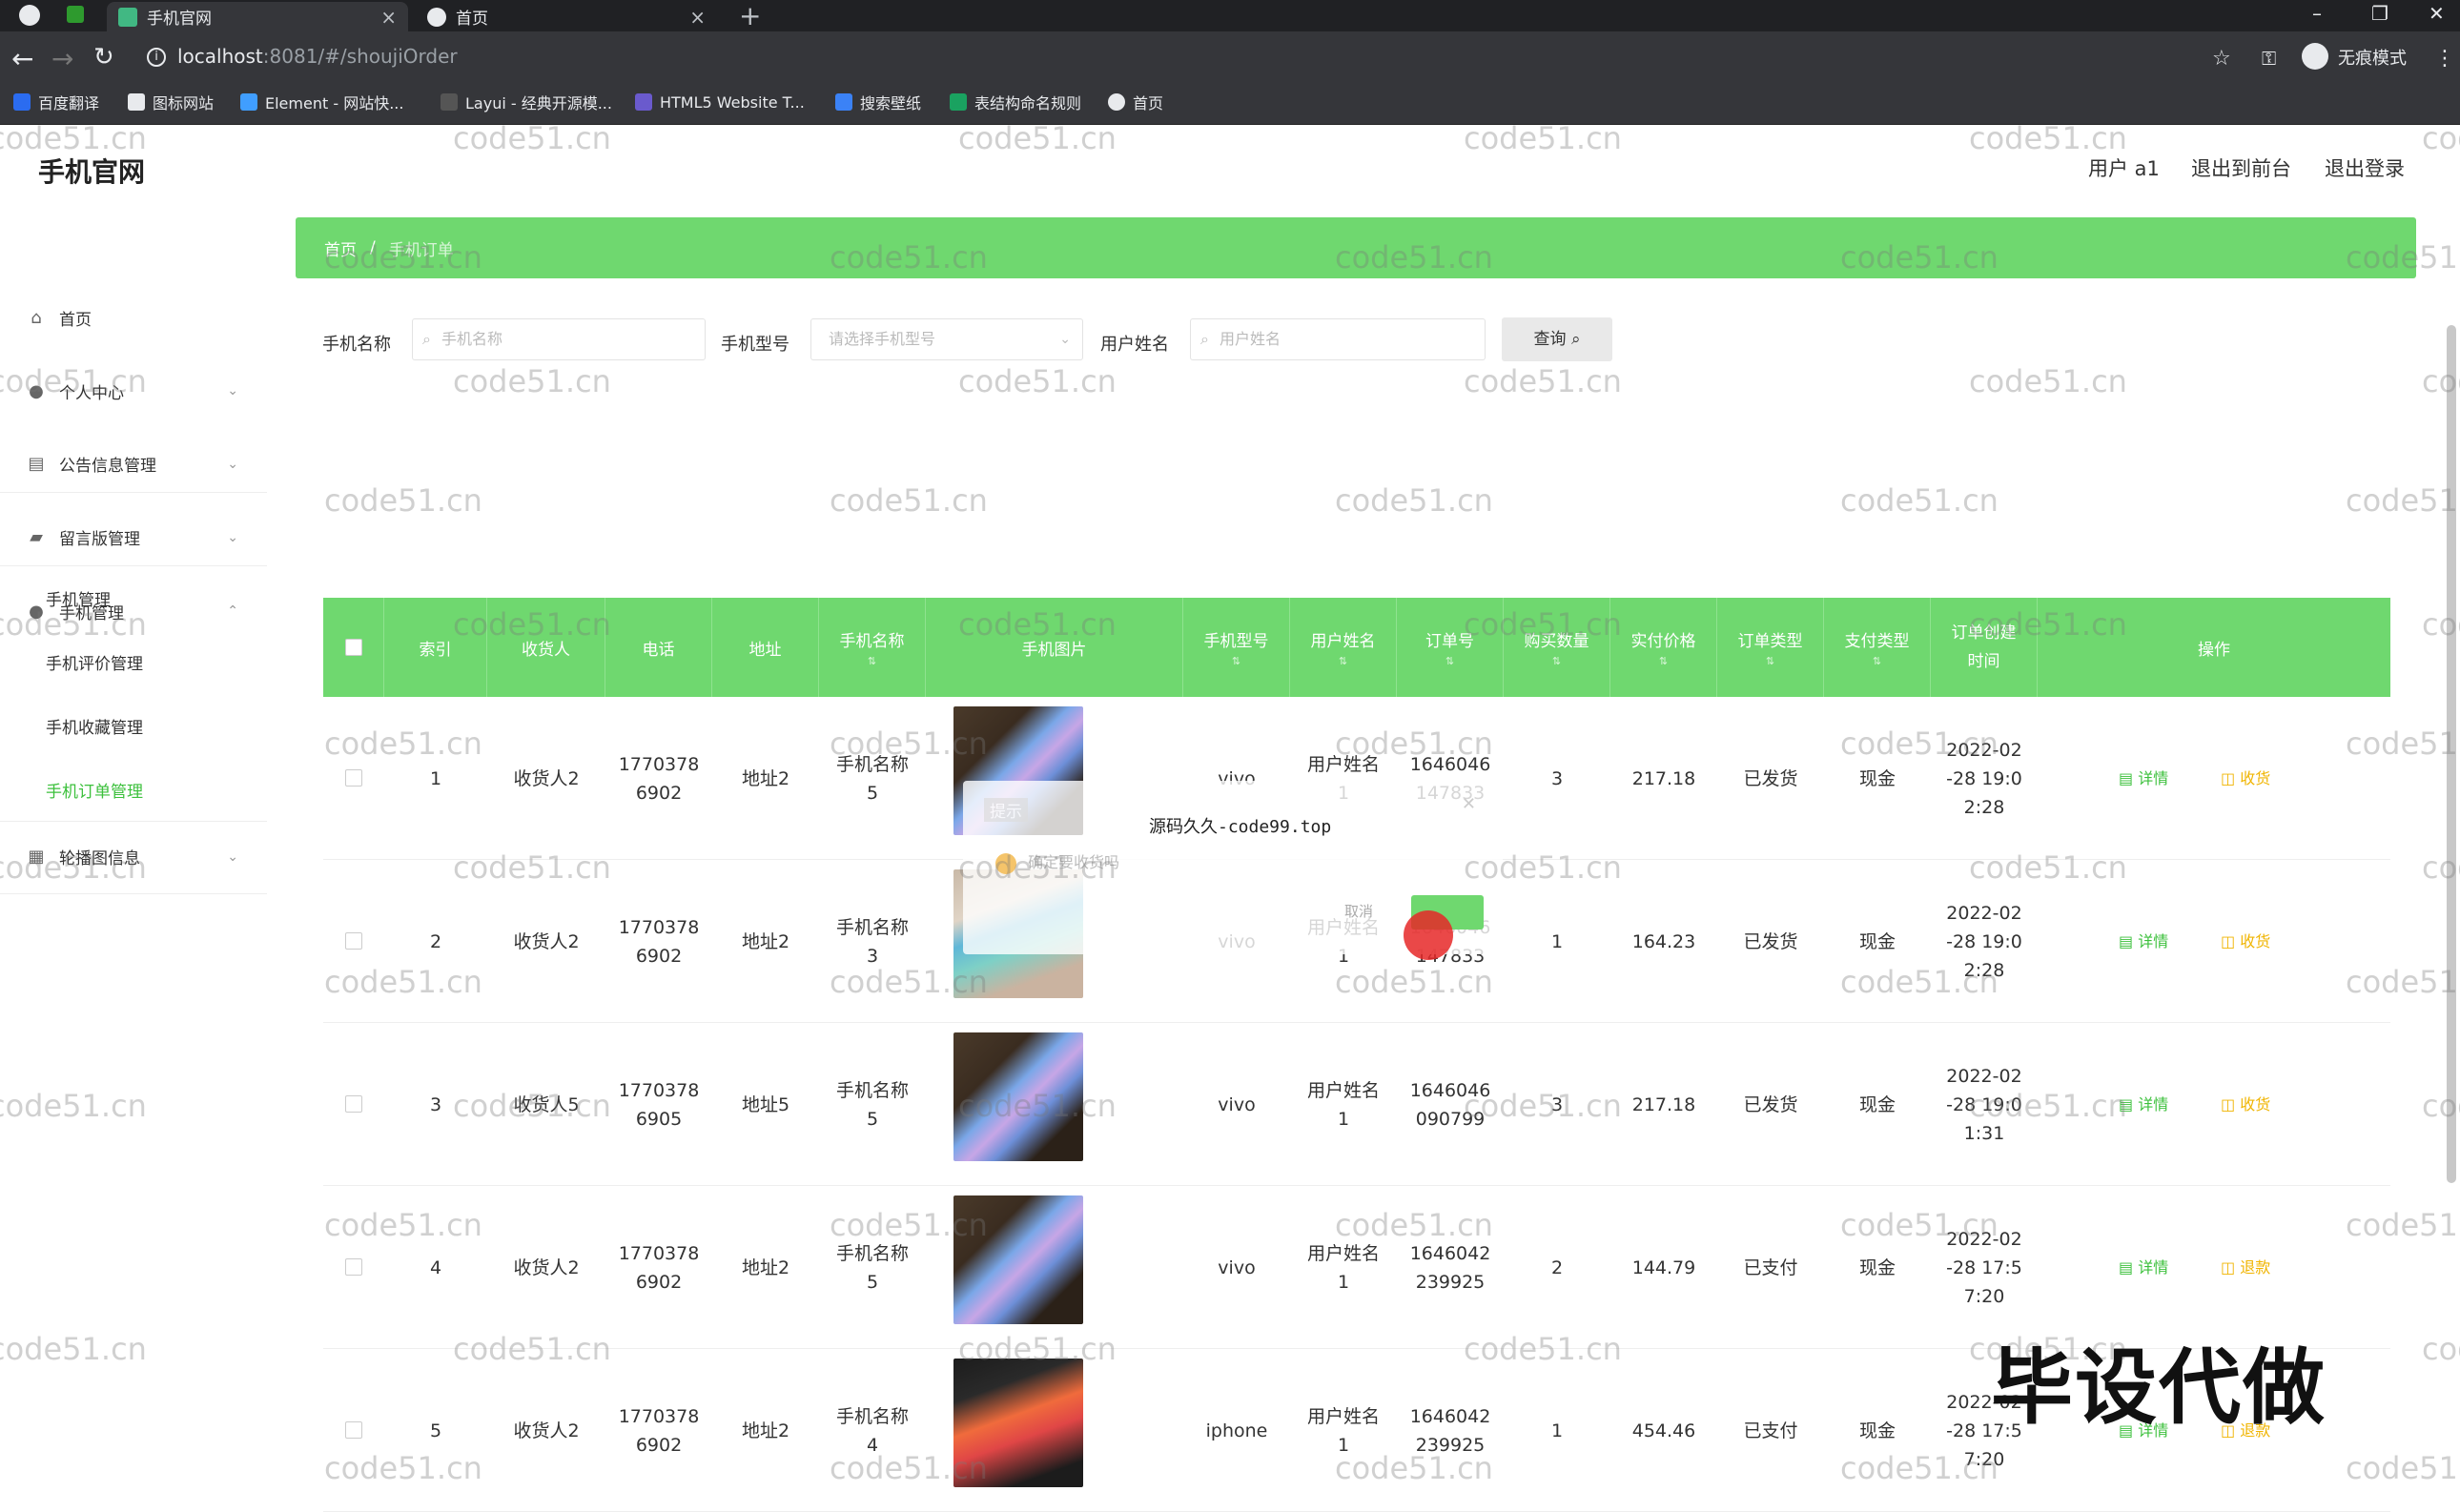  I want to click on user-name-label: 用户姓名, so click(1135, 345).